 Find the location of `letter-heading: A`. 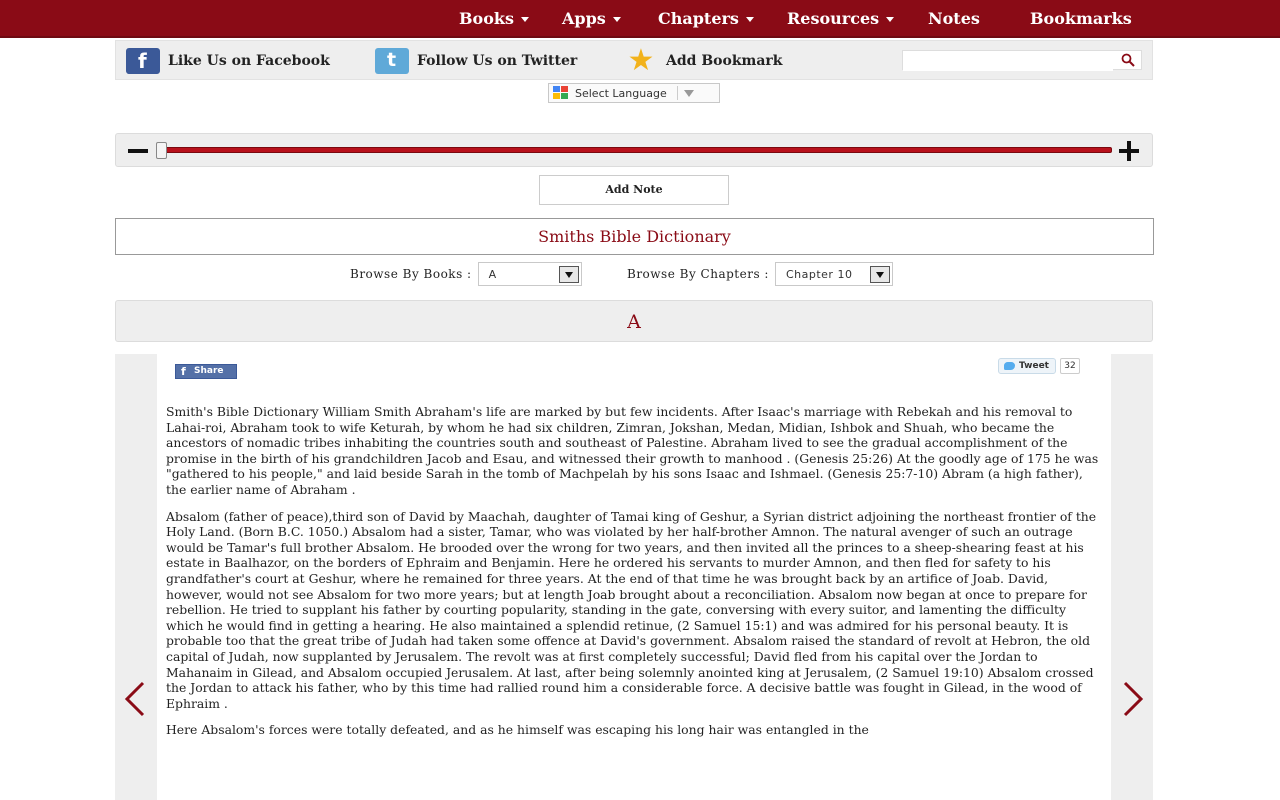

letter-heading: A is located at coordinates (634, 321).